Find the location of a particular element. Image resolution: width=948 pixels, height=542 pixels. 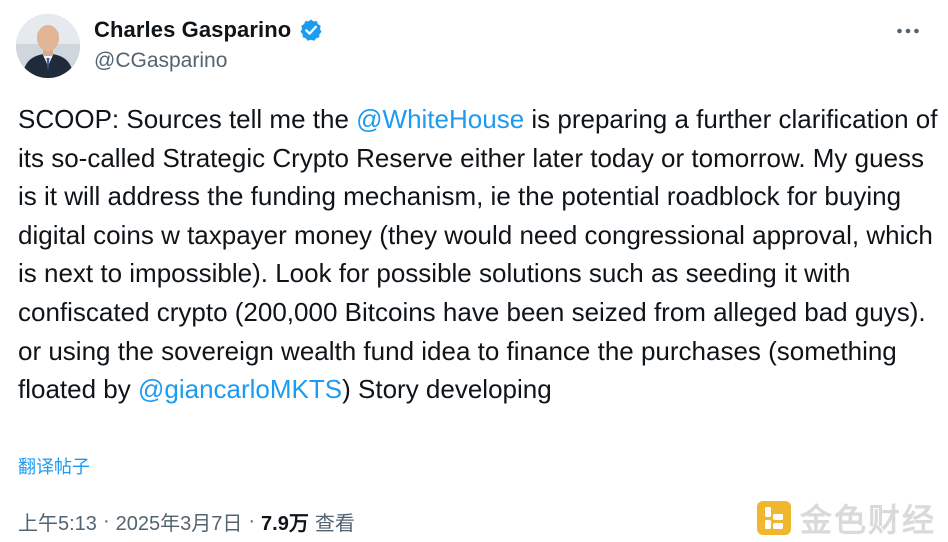

jinse-logo-icon is located at coordinates (773, 518).